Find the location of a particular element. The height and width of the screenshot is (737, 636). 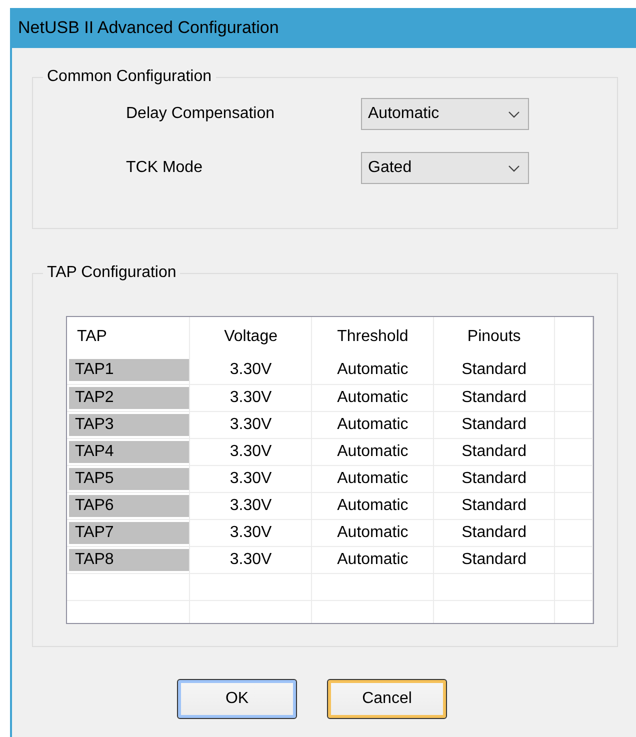

row-header: TAP6 is located at coordinates (129, 505).